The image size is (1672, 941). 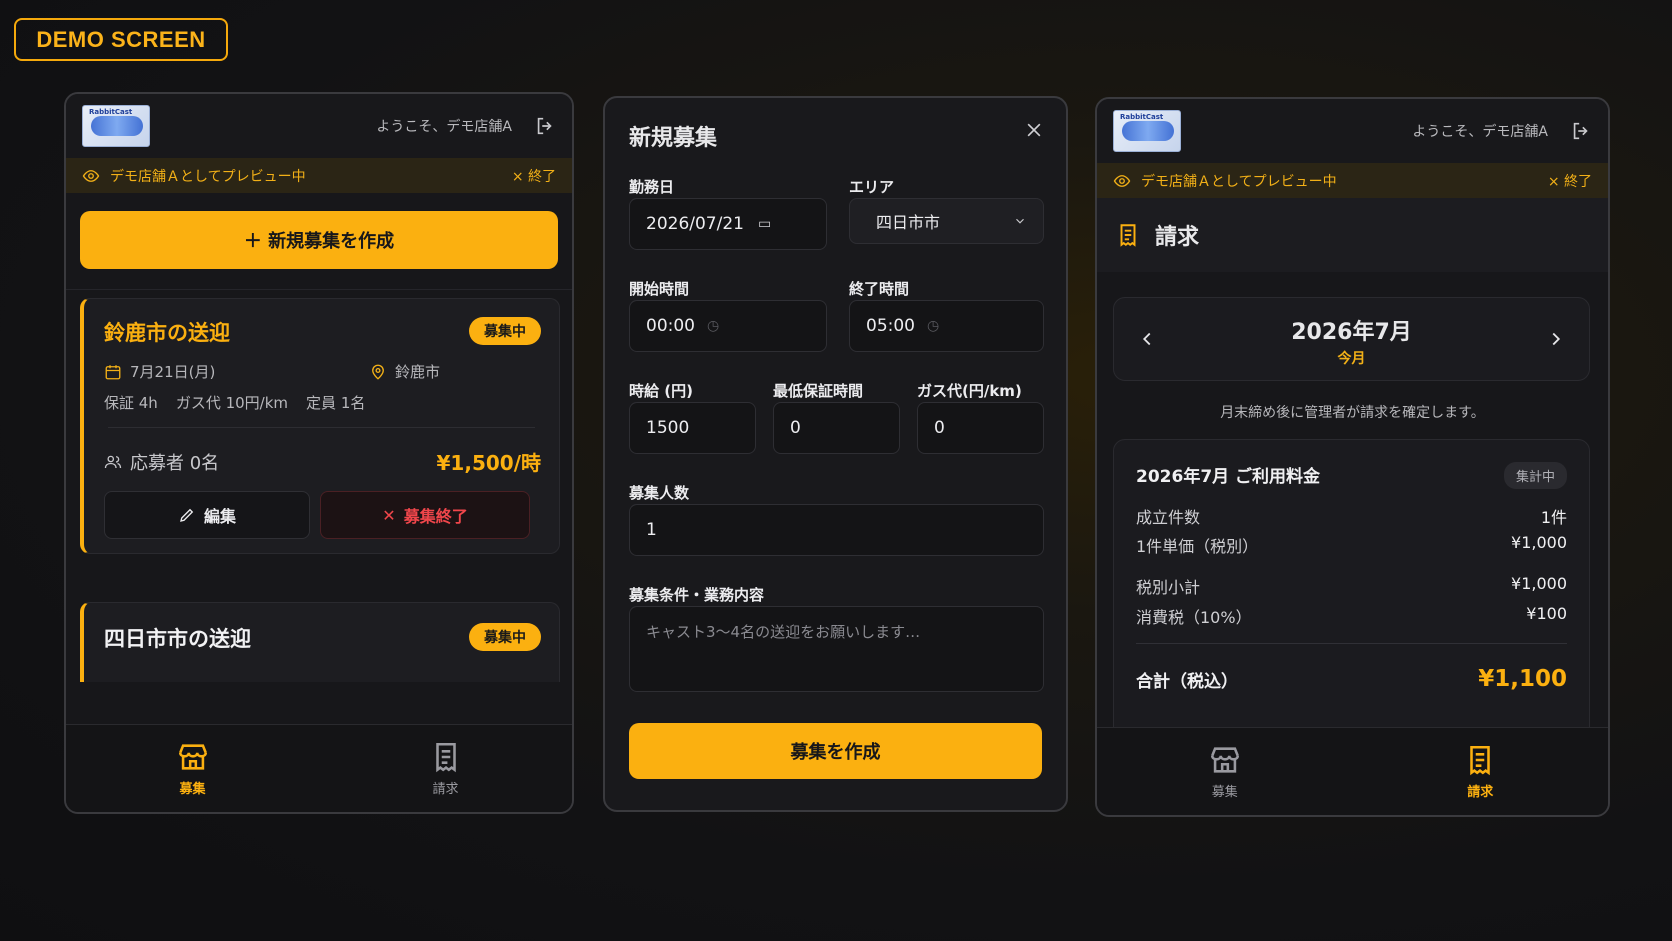 What do you see at coordinates (652, 187) in the screenshot?
I see `work-date-label: 勤務日` at bounding box center [652, 187].